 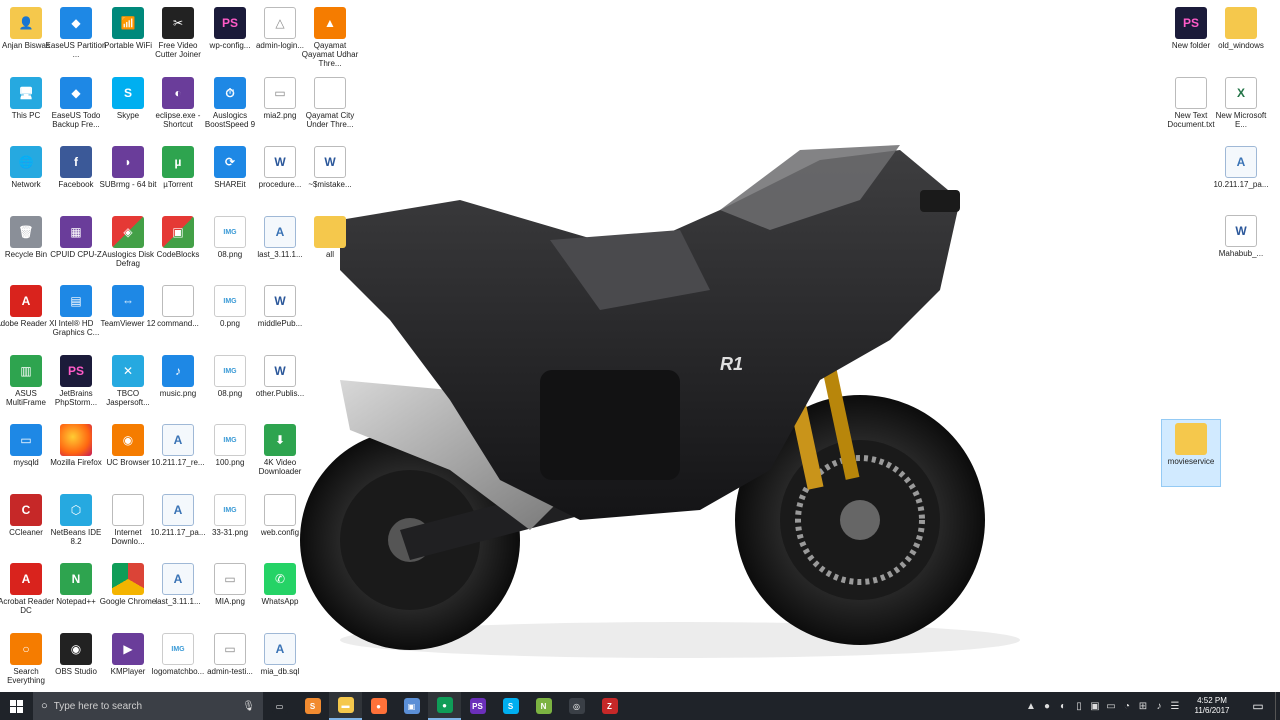 I want to click on taskbar-firefox-button: ●, so click(x=378, y=706).